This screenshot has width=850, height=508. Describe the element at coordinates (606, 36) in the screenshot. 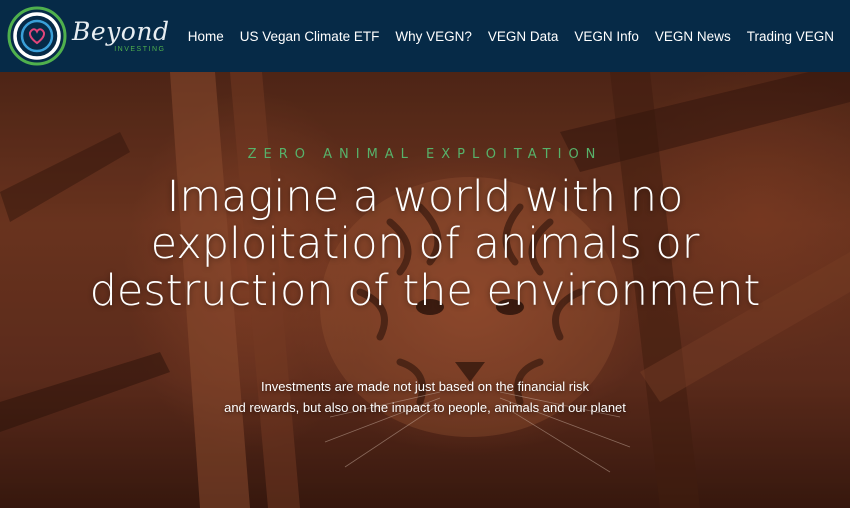

I see `nav-link-vegn-info: VEGN Info` at that location.